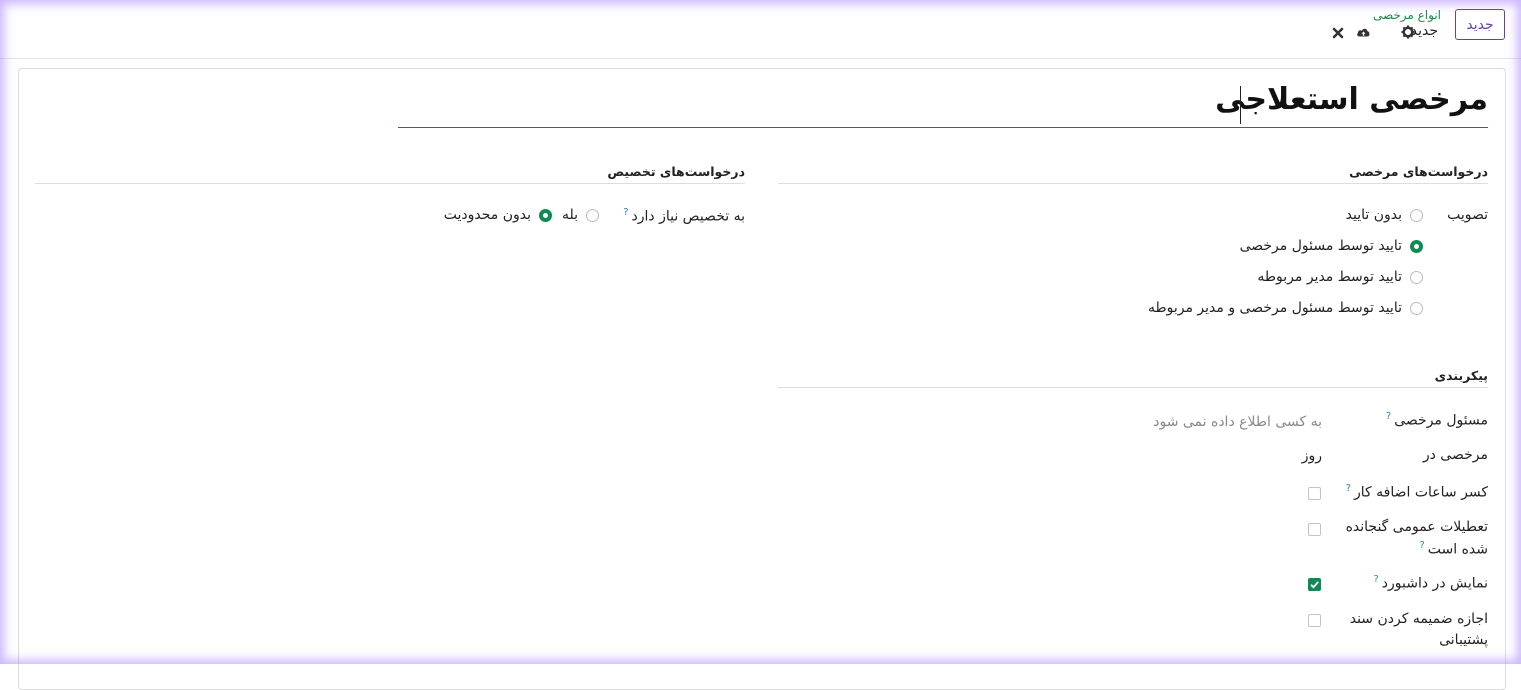 The width and height of the screenshot is (1521, 690). Describe the element at coordinates (1461, 375) in the screenshot. I see `section-title-configuration: پیکربندی` at that location.